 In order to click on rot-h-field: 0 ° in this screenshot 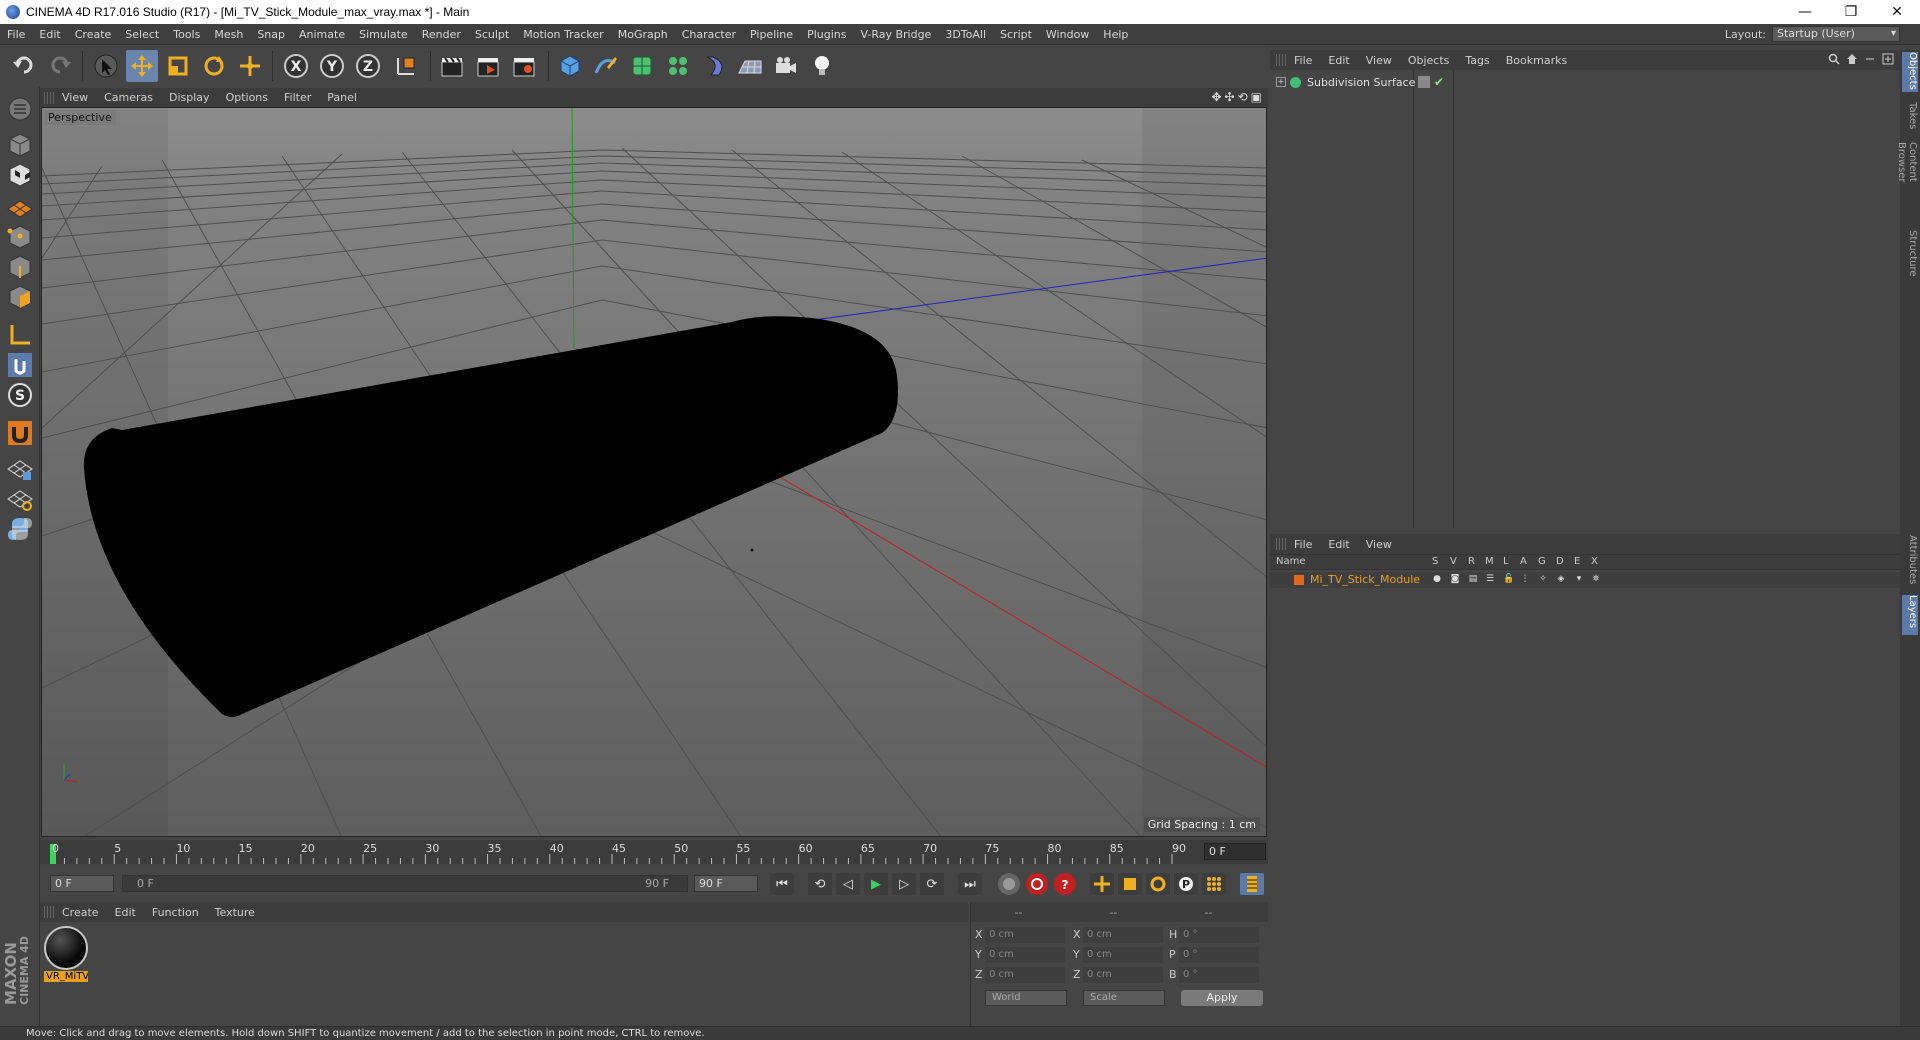, I will do `click(1219, 935)`.